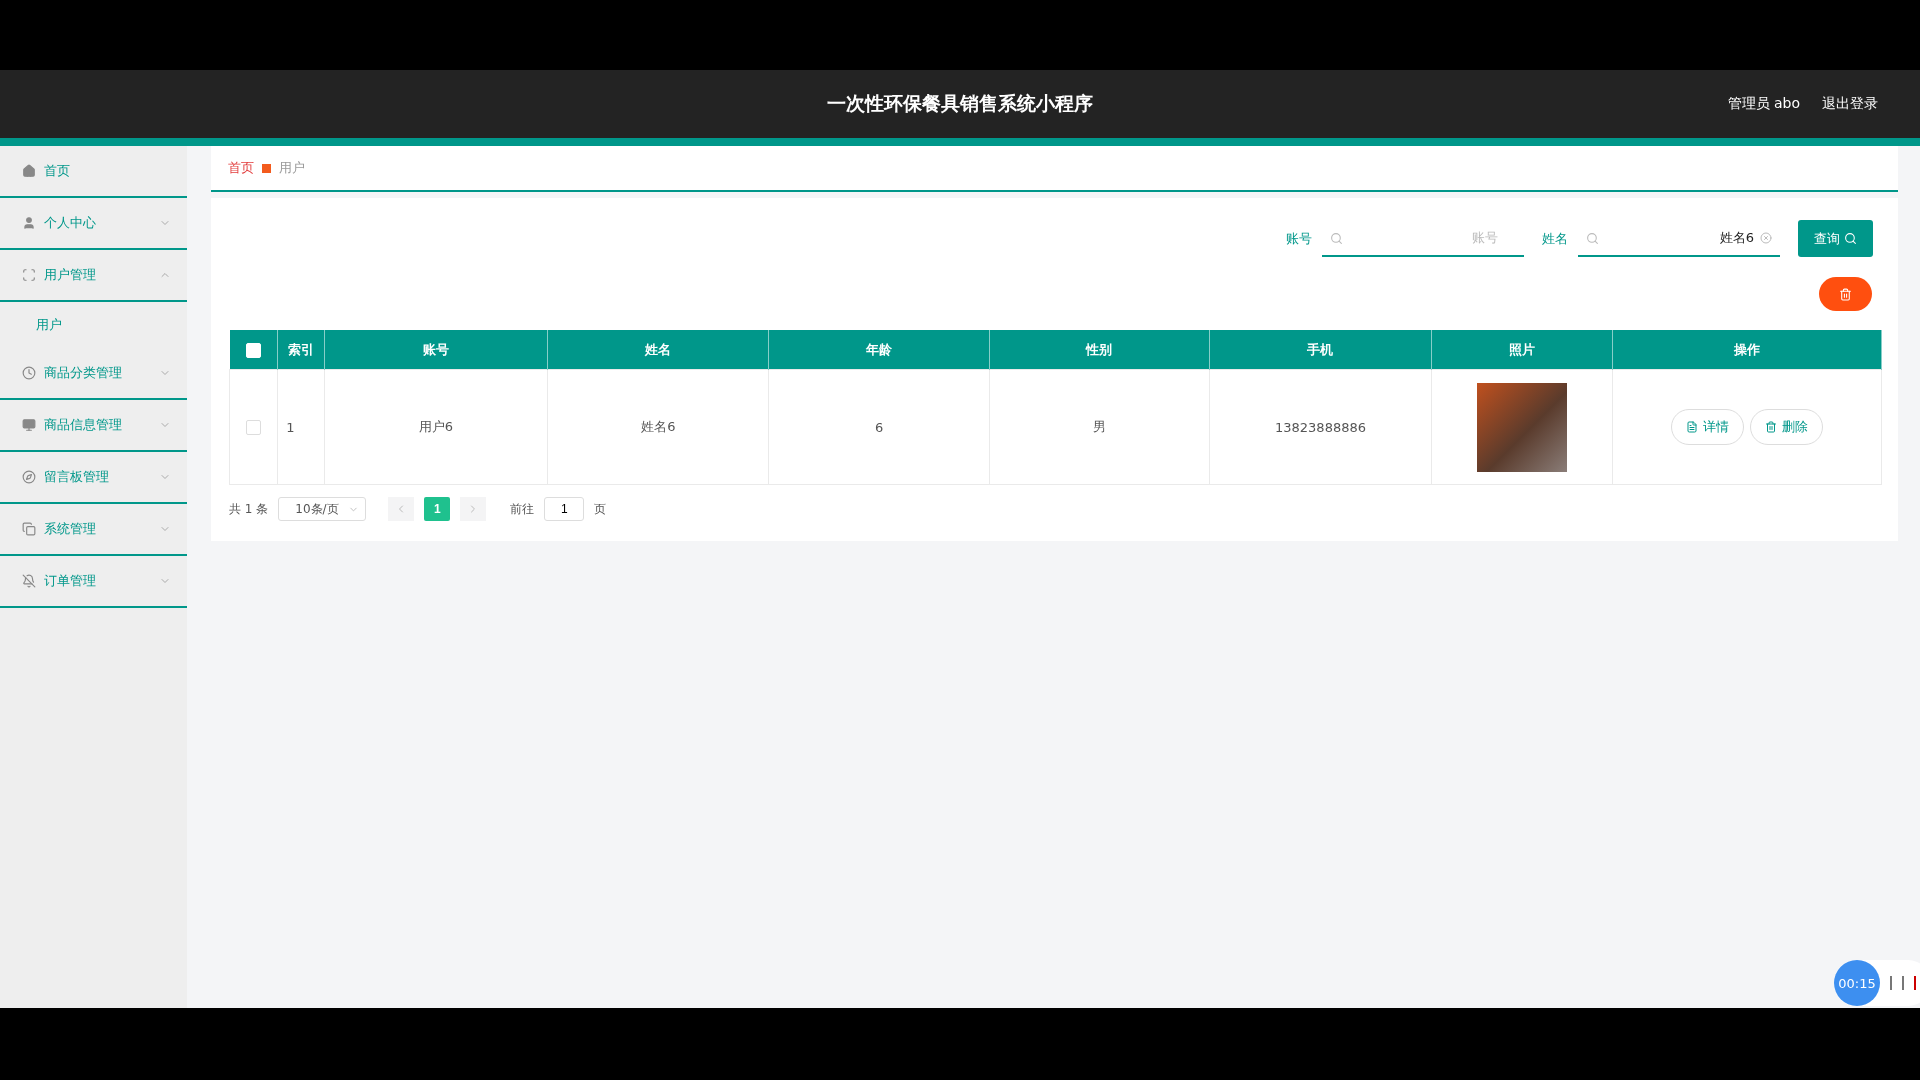  What do you see at coordinates (1522, 350) in the screenshot?
I see `column-header: 照片` at bounding box center [1522, 350].